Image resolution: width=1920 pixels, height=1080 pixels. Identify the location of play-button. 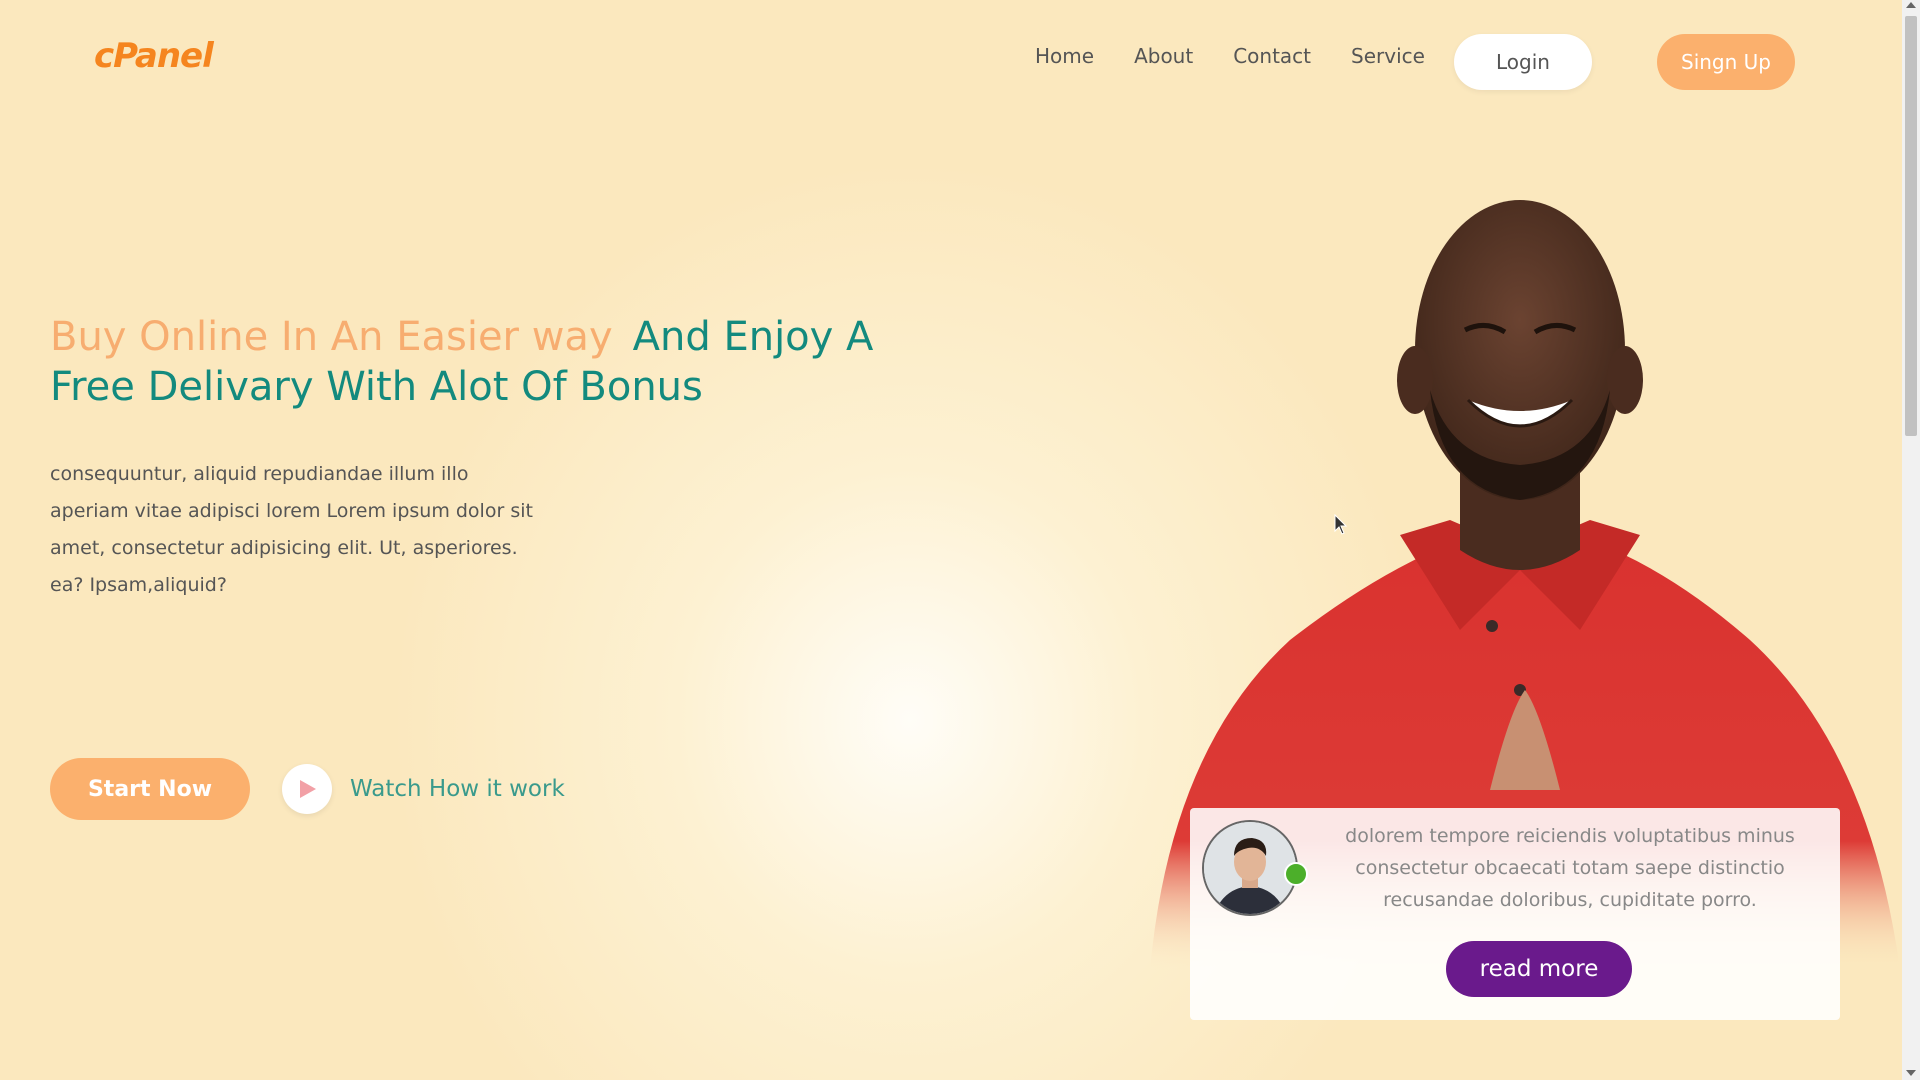
(307, 789).